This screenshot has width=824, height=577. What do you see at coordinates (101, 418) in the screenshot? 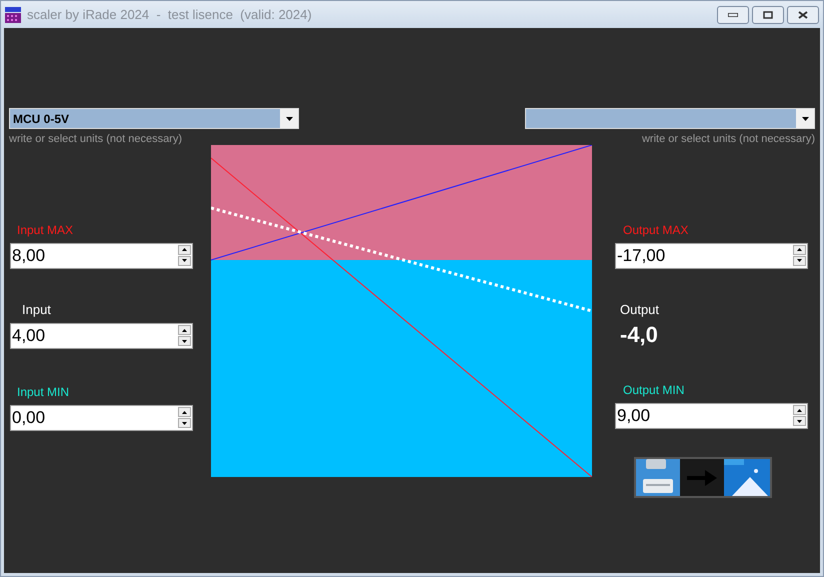
I see `number-field: 0,00` at bounding box center [101, 418].